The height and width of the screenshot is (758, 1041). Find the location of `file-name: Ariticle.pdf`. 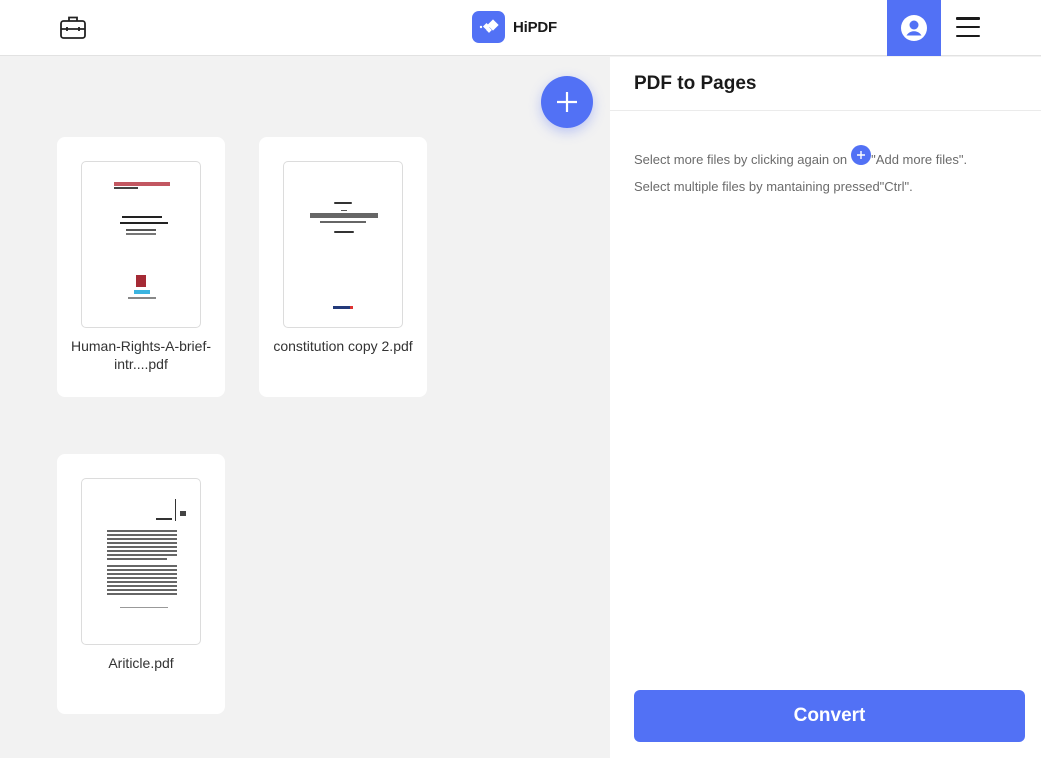

file-name: Ariticle.pdf is located at coordinates (141, 663).